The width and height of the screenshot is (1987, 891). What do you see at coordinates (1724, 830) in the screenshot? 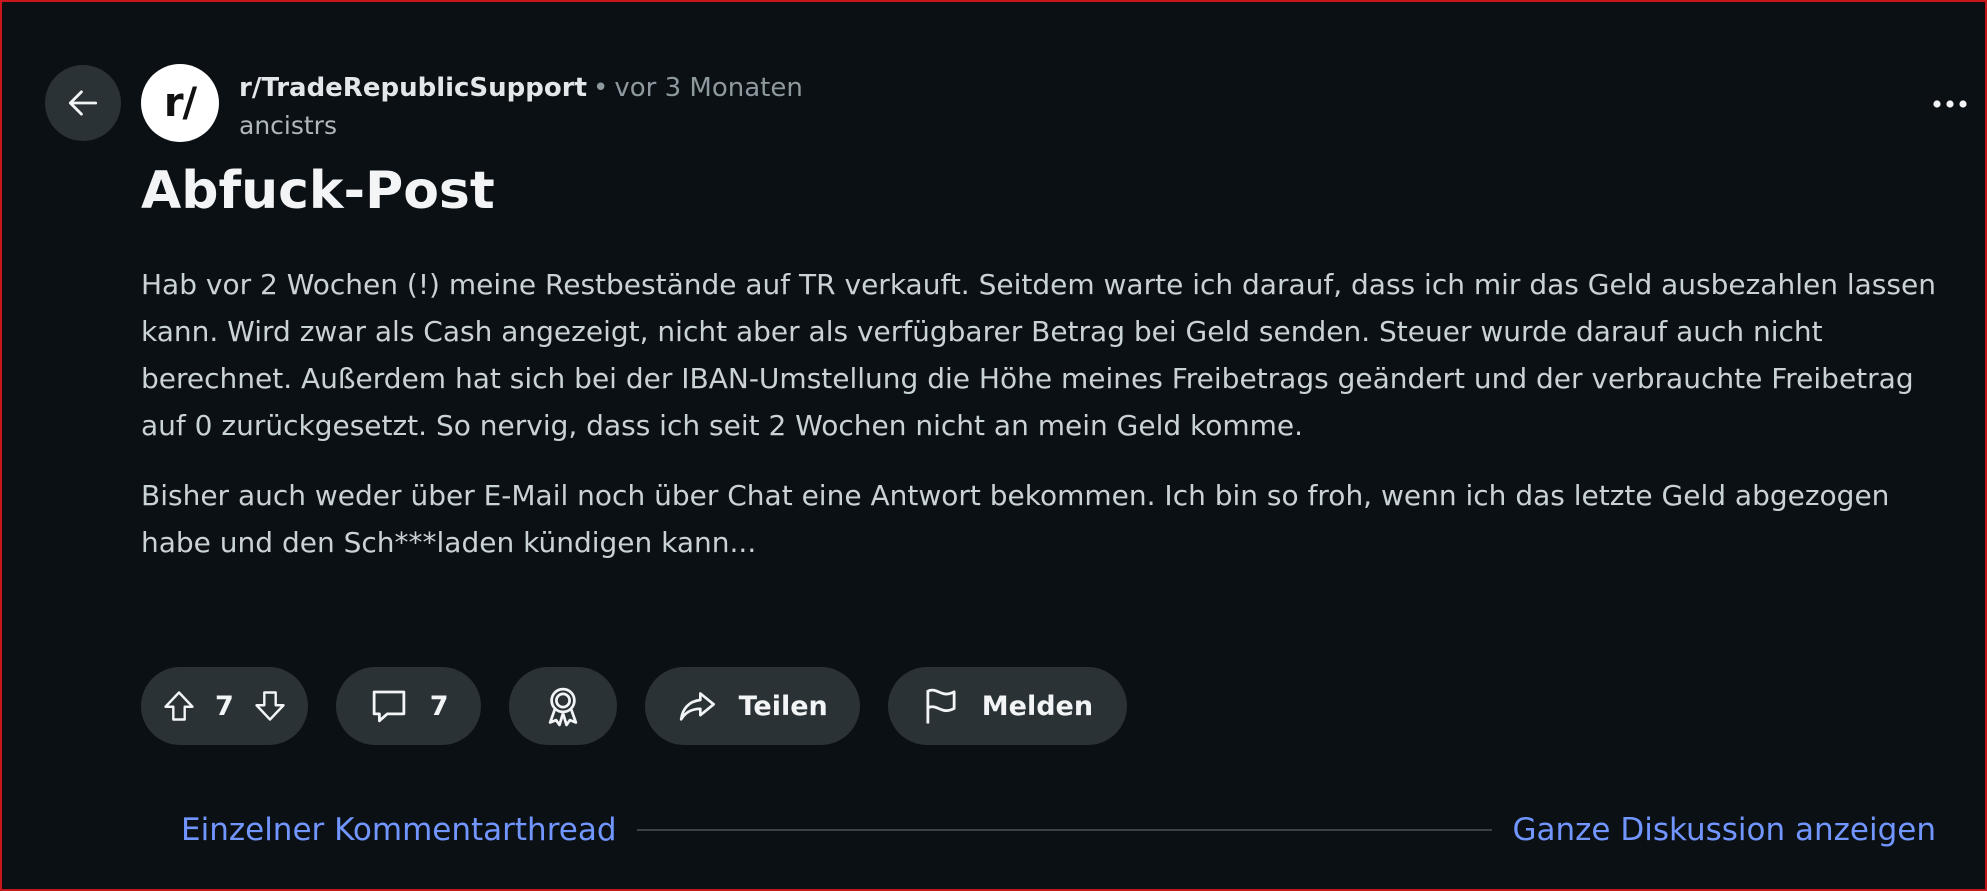
I see `full-discussion-link: Ganze Diskussion anzeigen` at bounding box center [1724, 830].